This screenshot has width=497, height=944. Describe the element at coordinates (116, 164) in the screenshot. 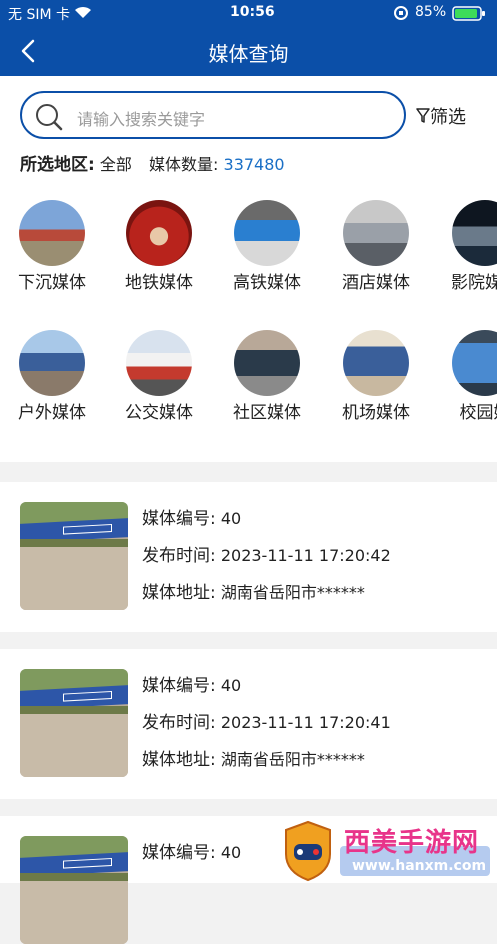

I see `region-value: 全部` at that location.